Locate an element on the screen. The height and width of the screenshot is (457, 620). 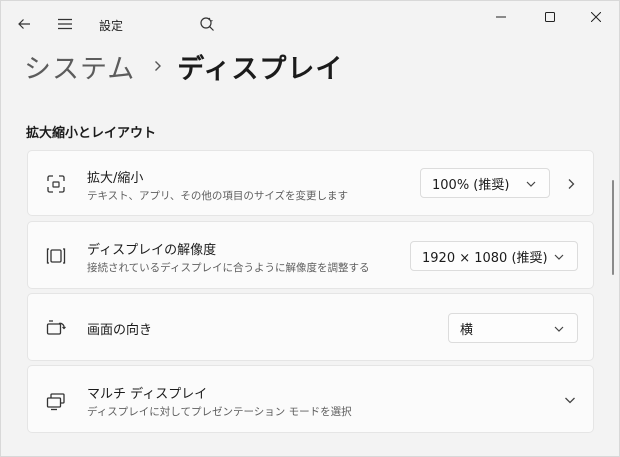
multi-display-description: ディスプレイに対してプレゼンテーション モードを選択 is located at coordinates (219, 412).